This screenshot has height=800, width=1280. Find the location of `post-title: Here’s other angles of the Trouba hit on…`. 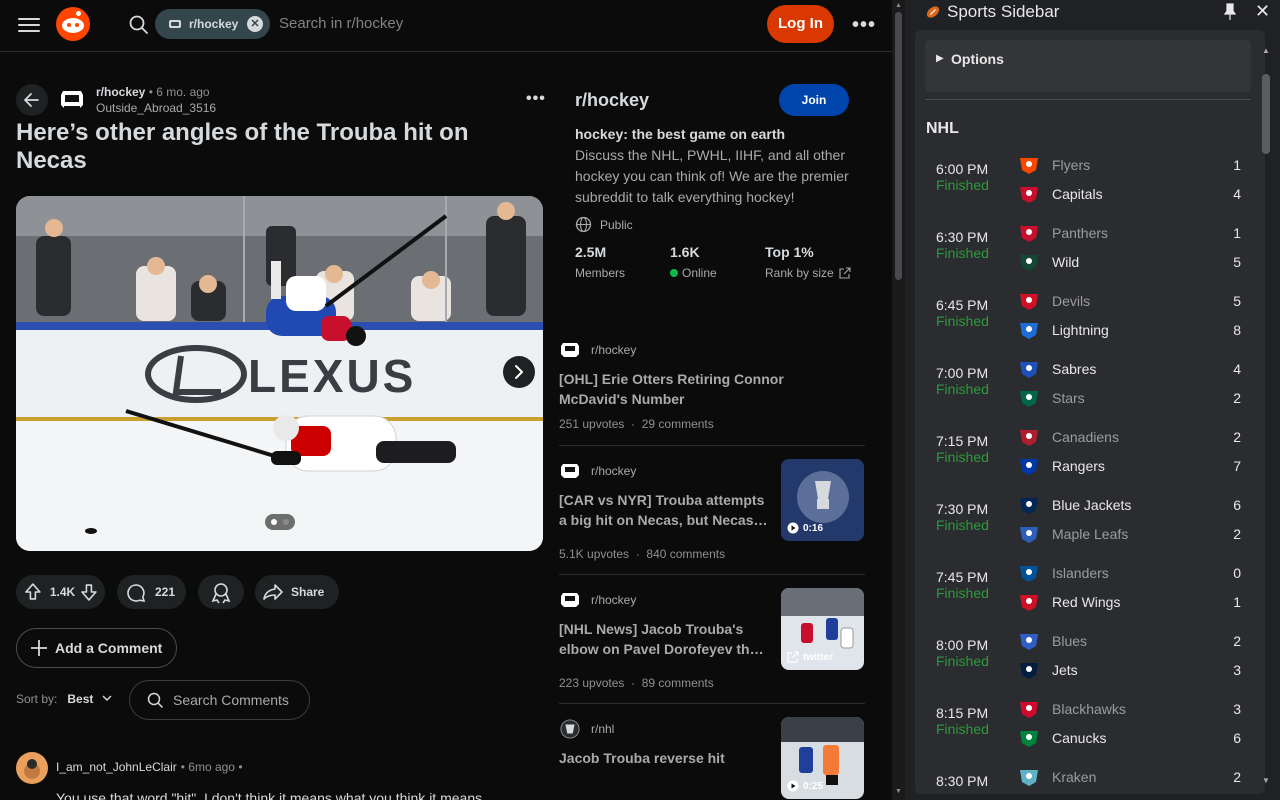

post-title: Here’s other angles of the Trouba hit on… is located at coordinates (242, 146).